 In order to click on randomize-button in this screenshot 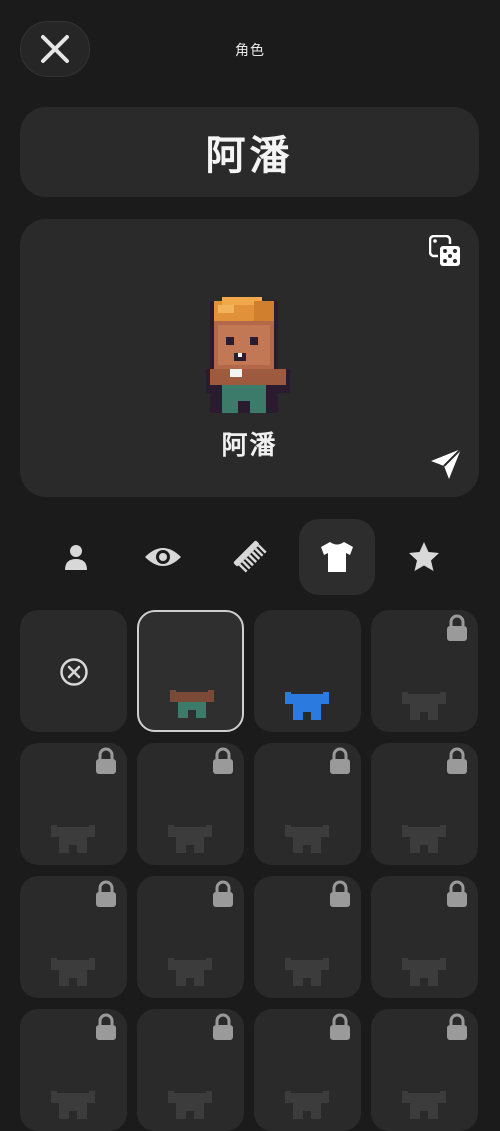, I will do `click(445, 251)`.